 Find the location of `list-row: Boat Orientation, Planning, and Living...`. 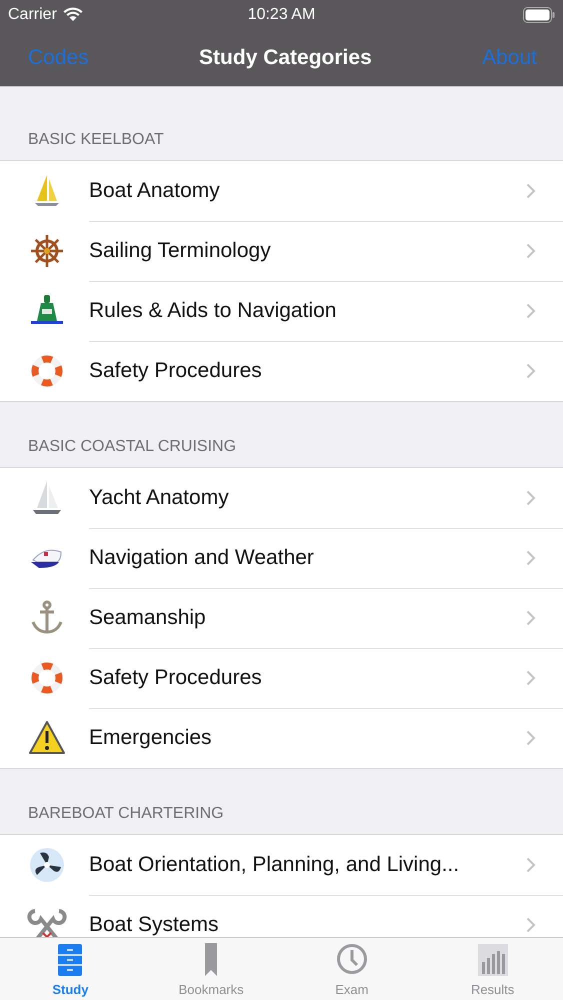

list-row: Boat Orientation, Planning, and Living... is located at coordinates (281, 865).